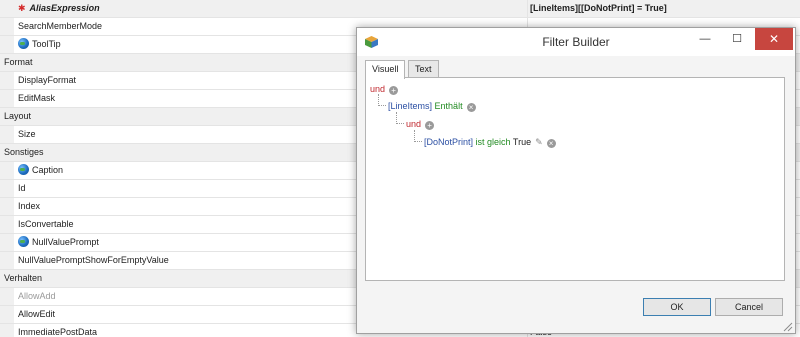 Image resolution: width=800 pixels, height=337 pixels. I want to click on inner-group-operator: und, so click(413, 124).